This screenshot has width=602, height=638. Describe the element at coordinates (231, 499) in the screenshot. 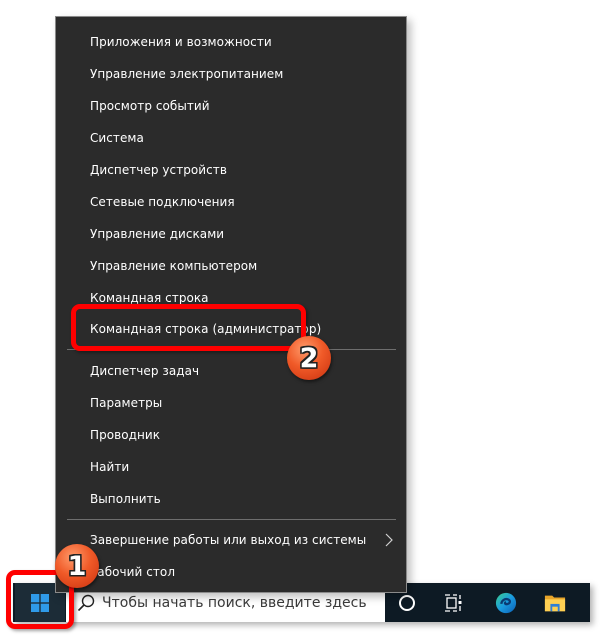

I see `menu-item-run: Выполнить` at that location.